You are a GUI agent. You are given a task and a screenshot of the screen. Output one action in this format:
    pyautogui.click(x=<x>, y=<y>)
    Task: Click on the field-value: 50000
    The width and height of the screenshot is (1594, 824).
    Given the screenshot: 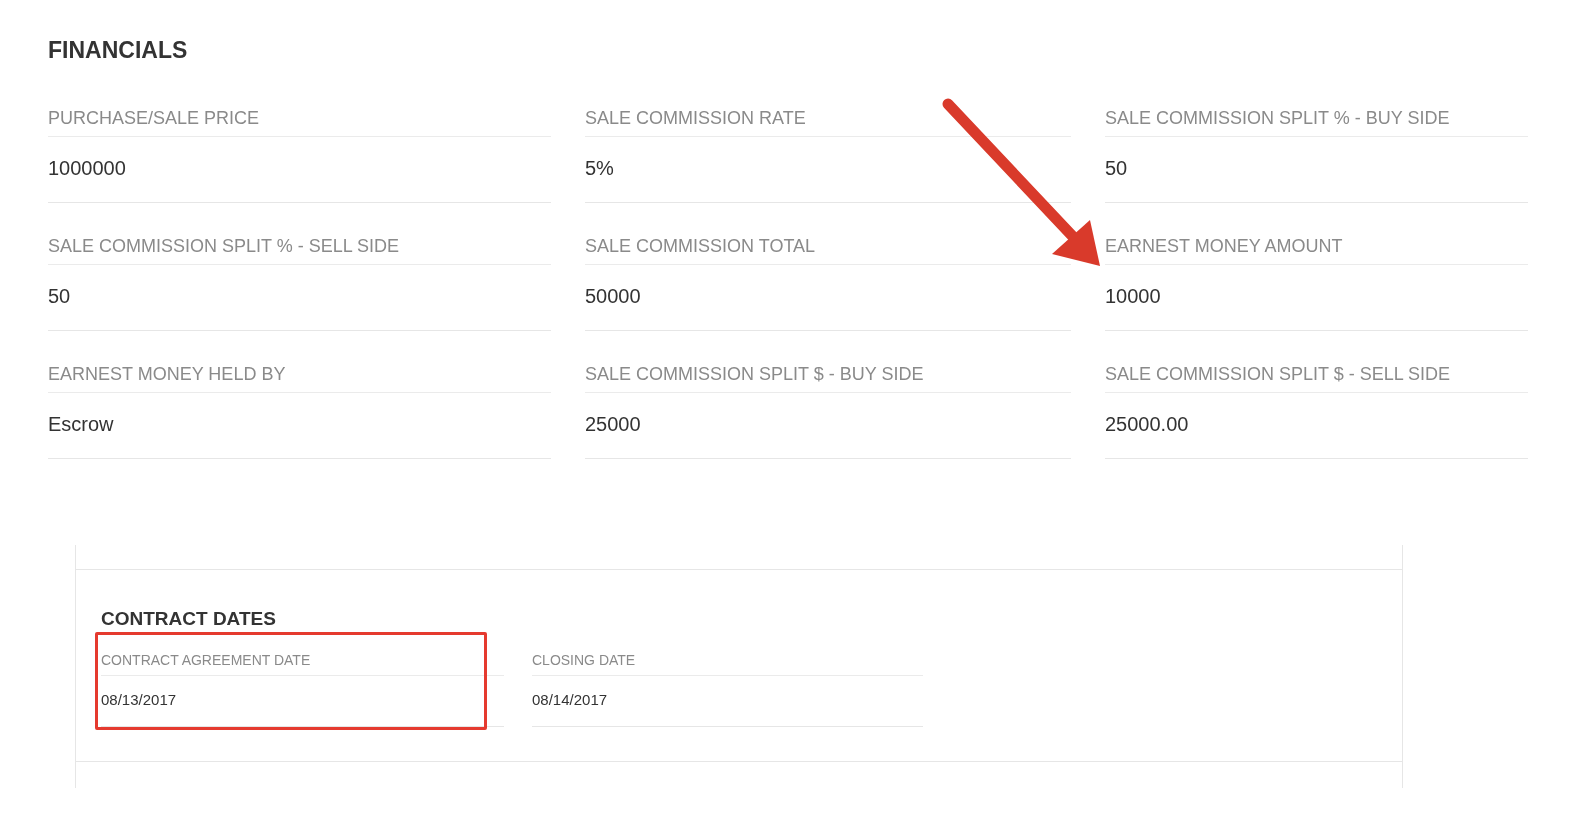 What is the action you would take?
    pyautogui.click(x=613, y=296)
    